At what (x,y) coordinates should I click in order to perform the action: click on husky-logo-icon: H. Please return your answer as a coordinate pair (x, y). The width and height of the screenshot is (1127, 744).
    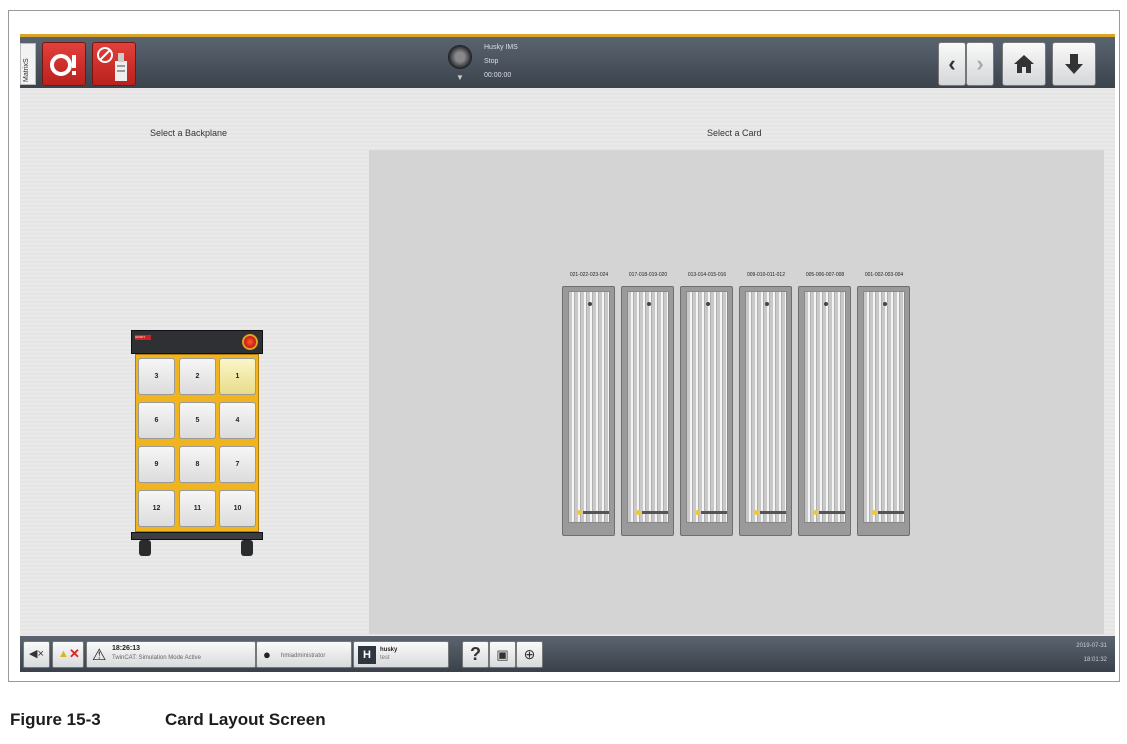
    Looking at the image, I should click on (367, 655).